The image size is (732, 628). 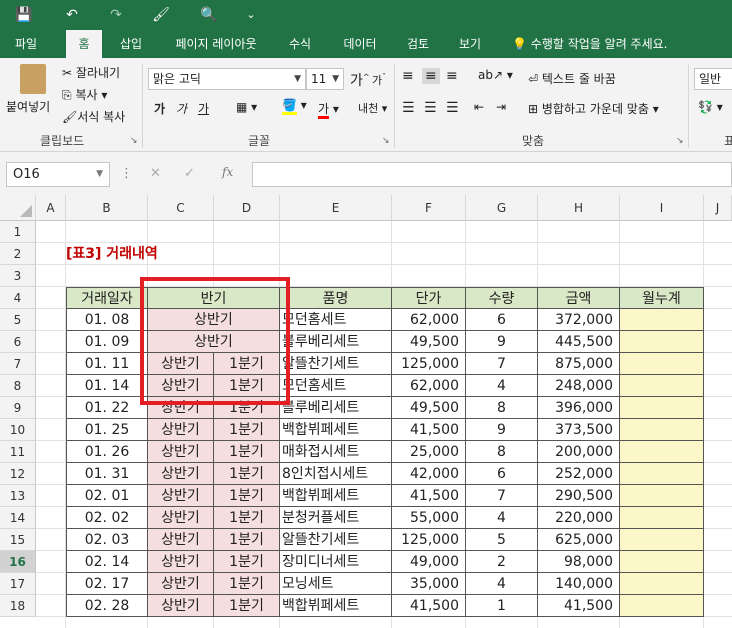 What do you see at coordinates (502, 364) in the screenshot?
I see `qty-cell: 7` at bounding box center [502, 364].